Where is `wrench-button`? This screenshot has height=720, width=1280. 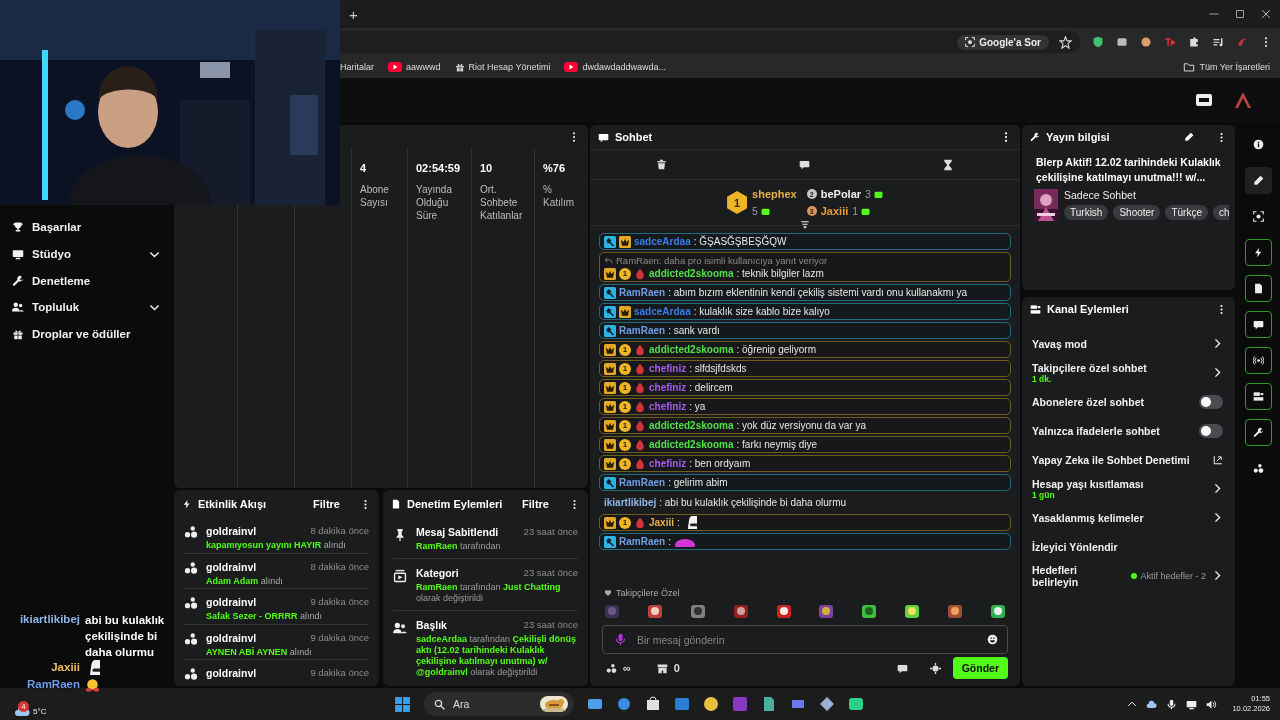
wrench-button is located at coordinates (1258, 432).